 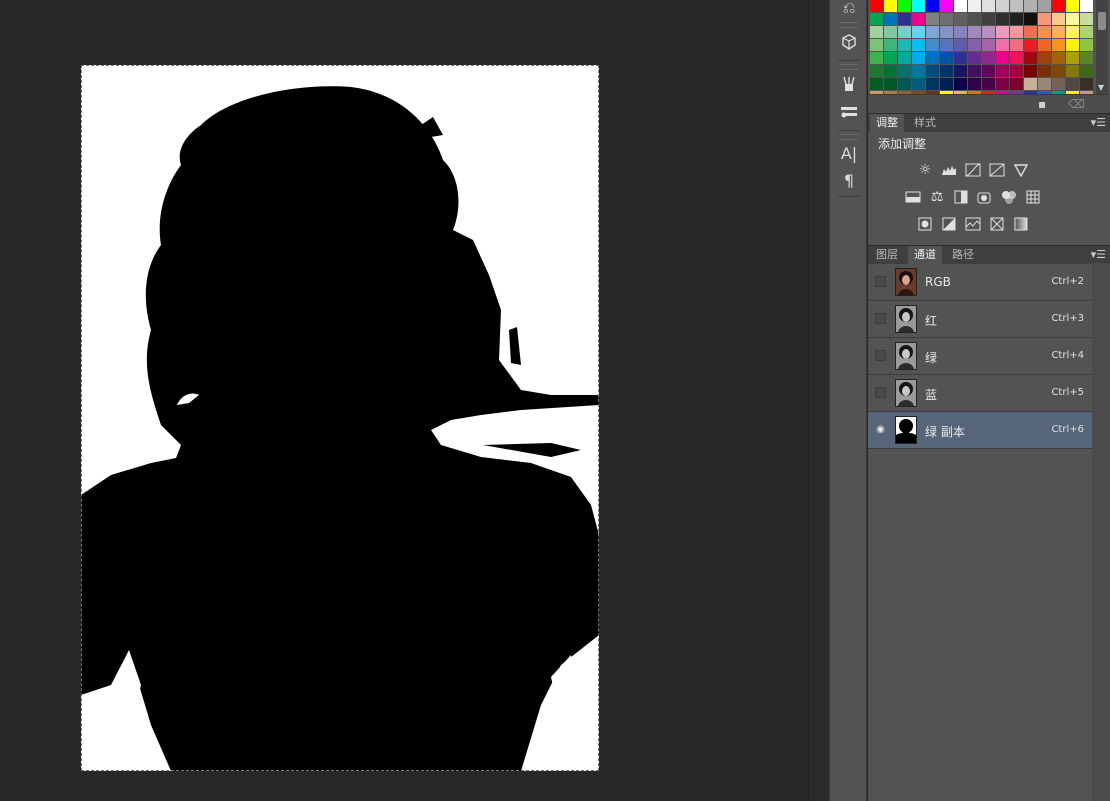 What do you see at coordinates (849, 153) in the screenshot?
I see `character-icon: A|` at bounding box center [849, 153].